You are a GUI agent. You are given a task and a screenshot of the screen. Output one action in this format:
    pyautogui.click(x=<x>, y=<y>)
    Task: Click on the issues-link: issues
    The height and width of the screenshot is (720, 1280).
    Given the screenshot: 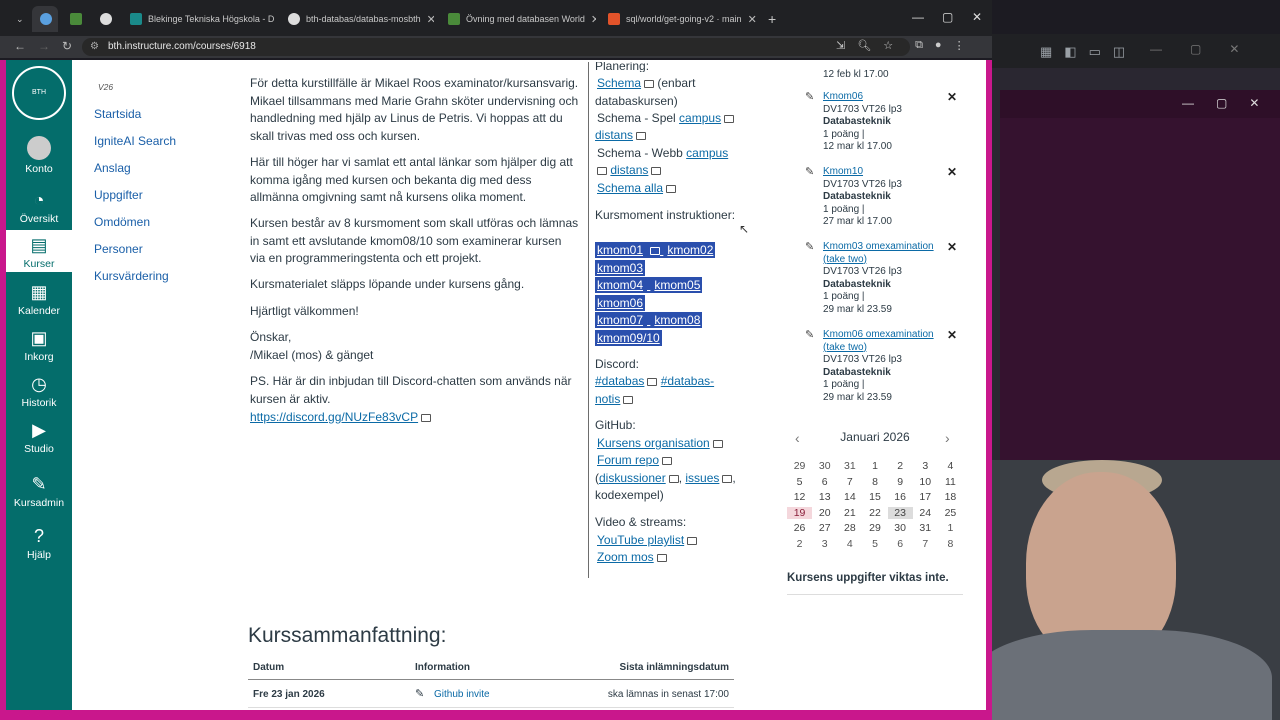 What is the action you would take?
    pyautogui.click(x=702, y=478)
    